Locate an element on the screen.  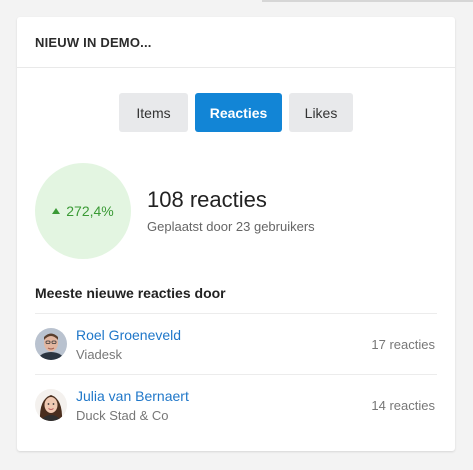
trend-up-icon is located at coordinates (56, 210).